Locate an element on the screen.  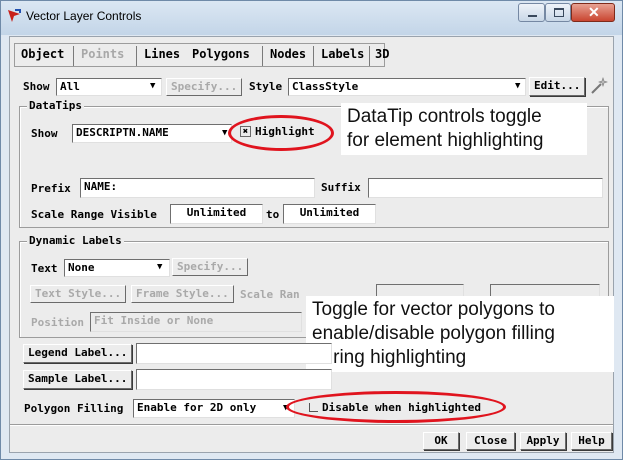
tab-nodes: Nodes is located at coordinates (288, 55).